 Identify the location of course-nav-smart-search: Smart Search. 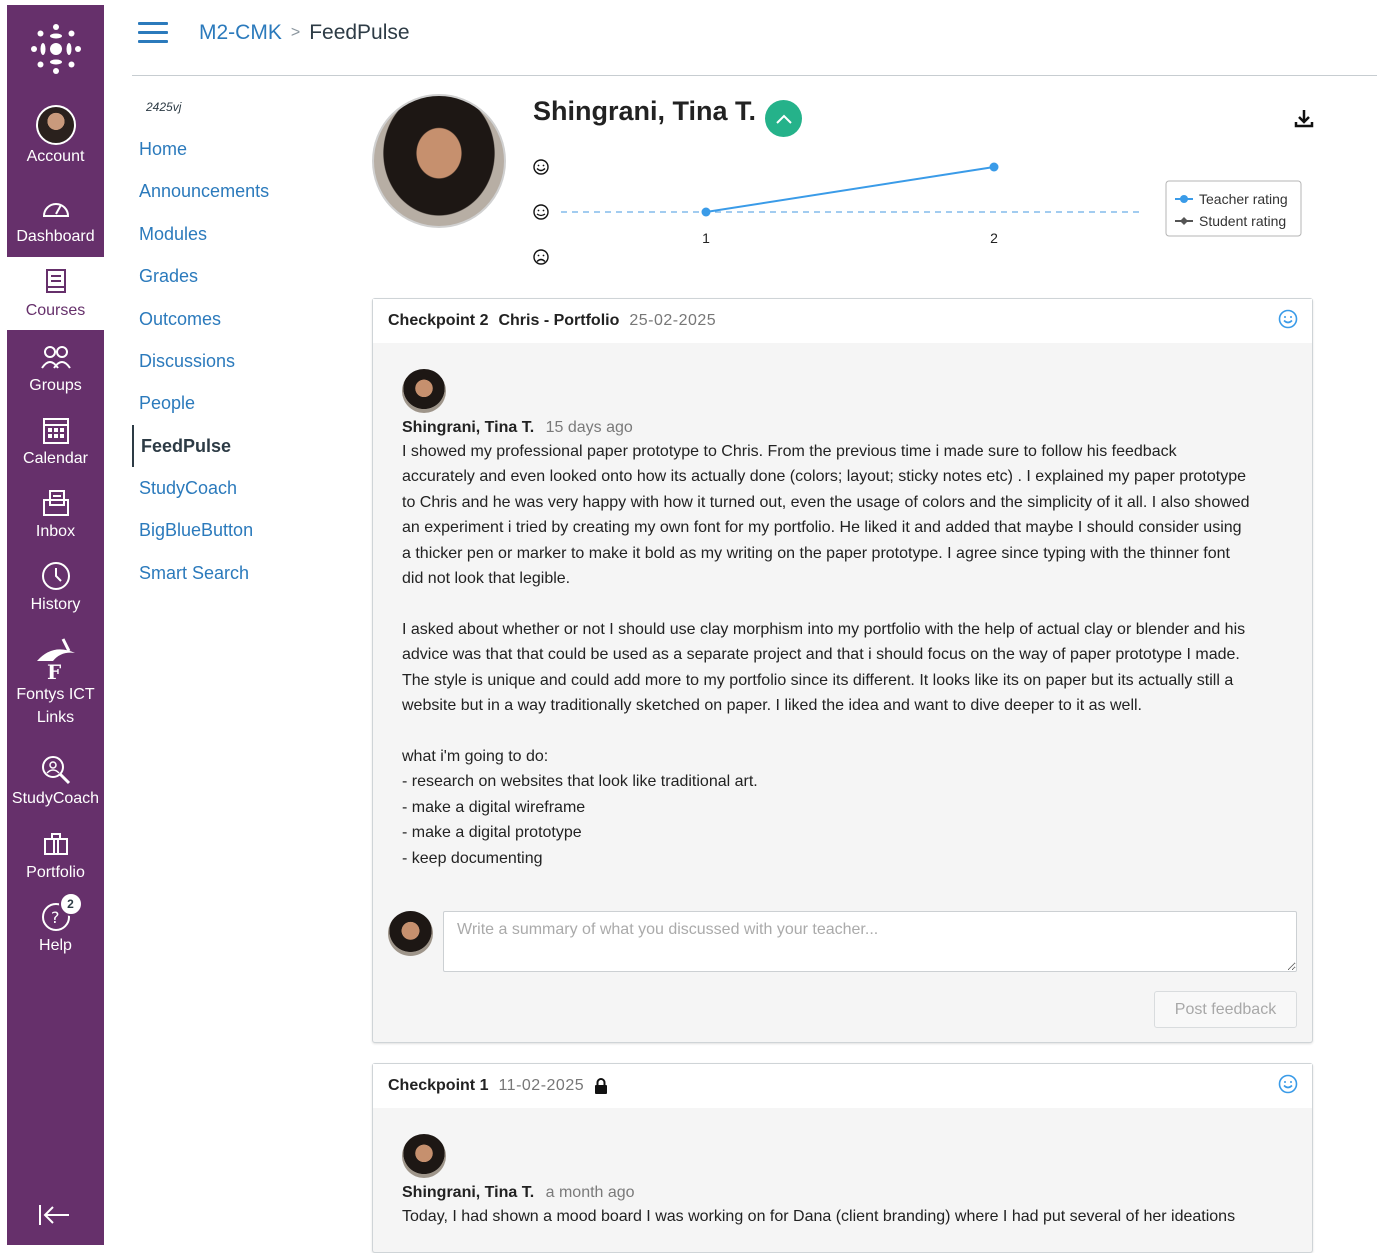
(242, 581).